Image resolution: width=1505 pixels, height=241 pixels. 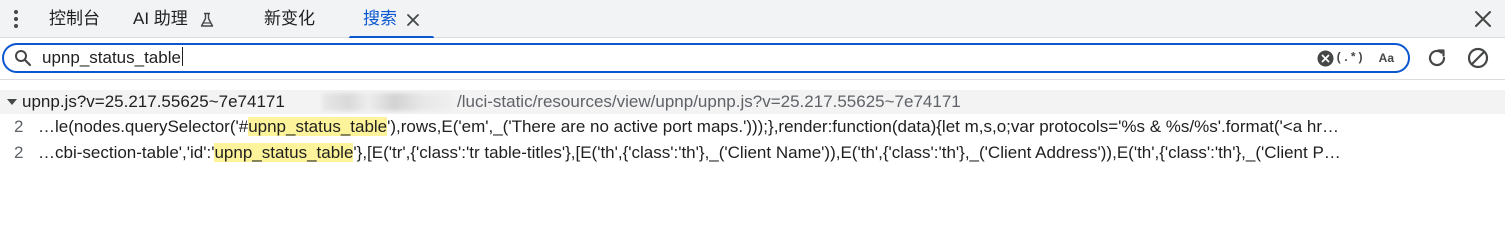 I want to click on search-query-text: upnp_status_table, so click(x=111, y=57).